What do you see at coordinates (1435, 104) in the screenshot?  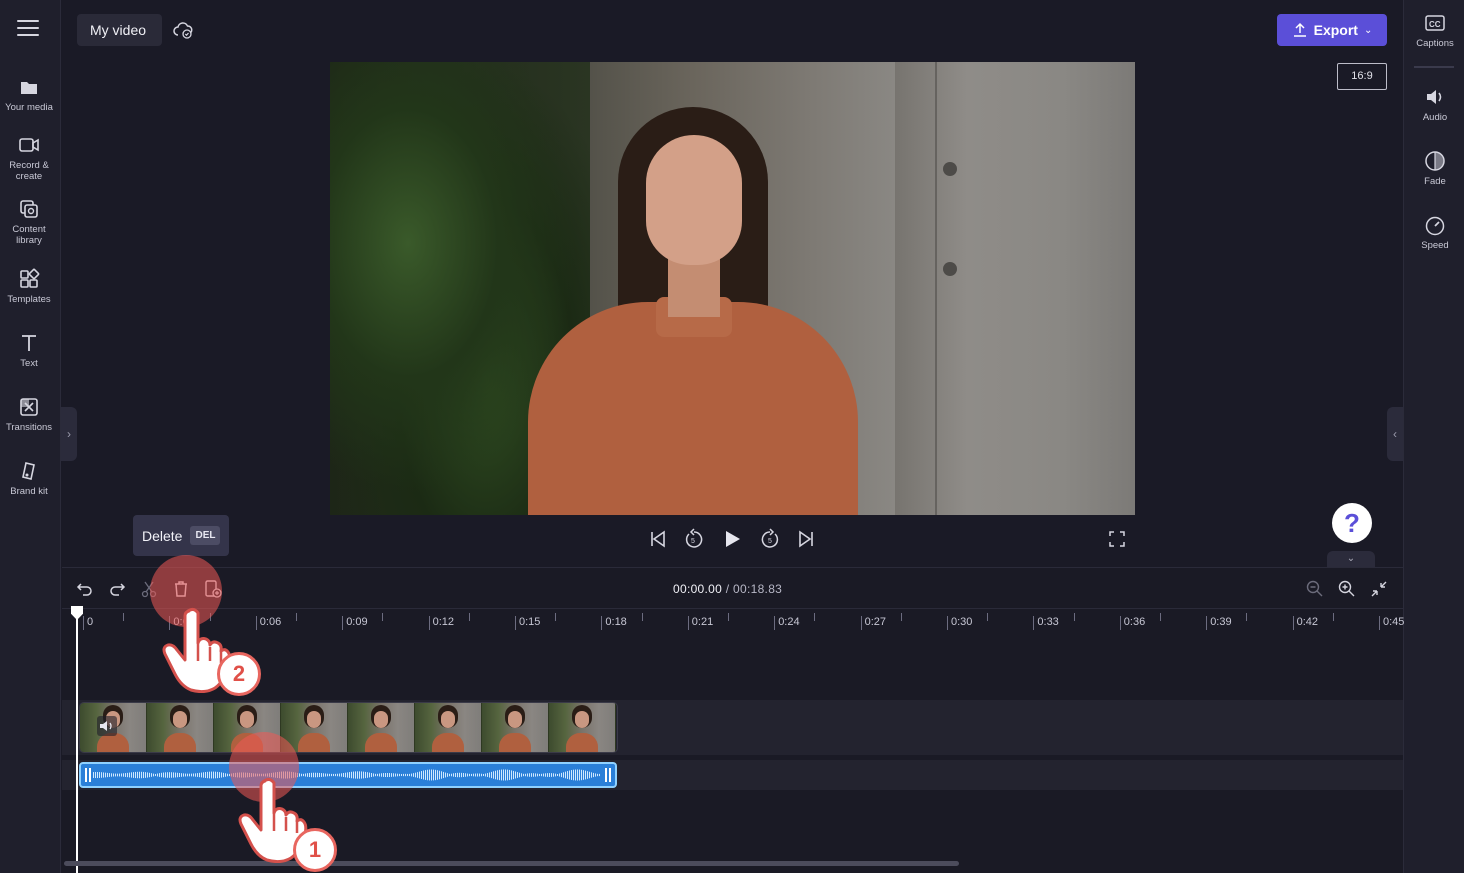 I see `nav-audio: Audio` at bounding box center [1435, 104].